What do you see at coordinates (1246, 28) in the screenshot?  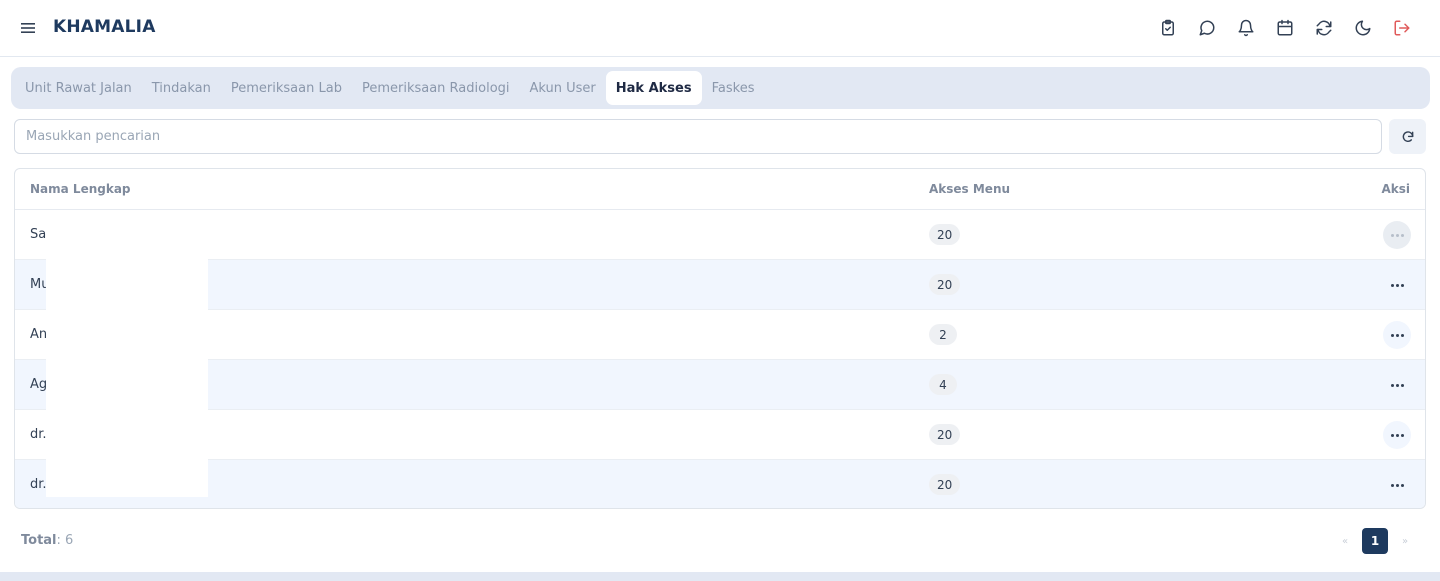 I see `bell-icon` at bounding box center [1246, 28].